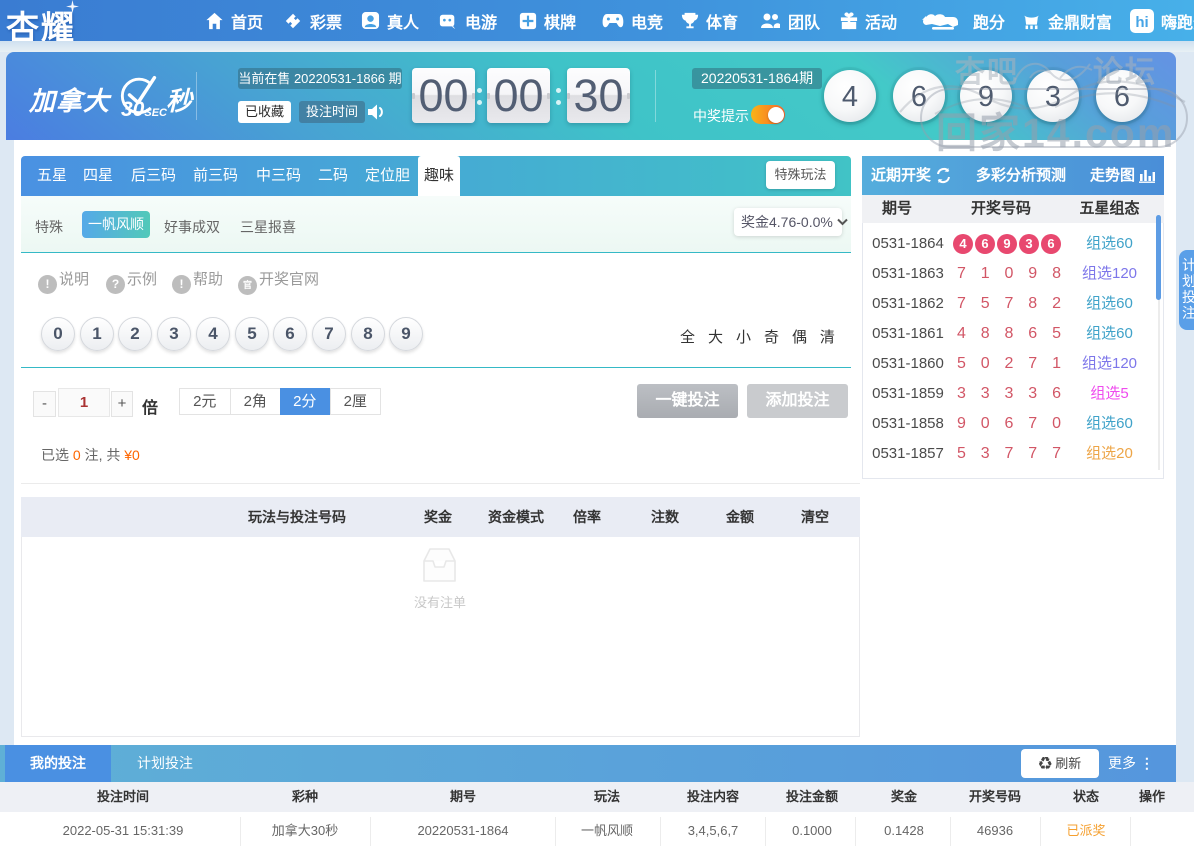 This screenshot has width=1194, height=851. What do you see at coordinates (1141, 22) in the screenshot?
I see `svg-text: hi` at bounding box center [1141, 22].